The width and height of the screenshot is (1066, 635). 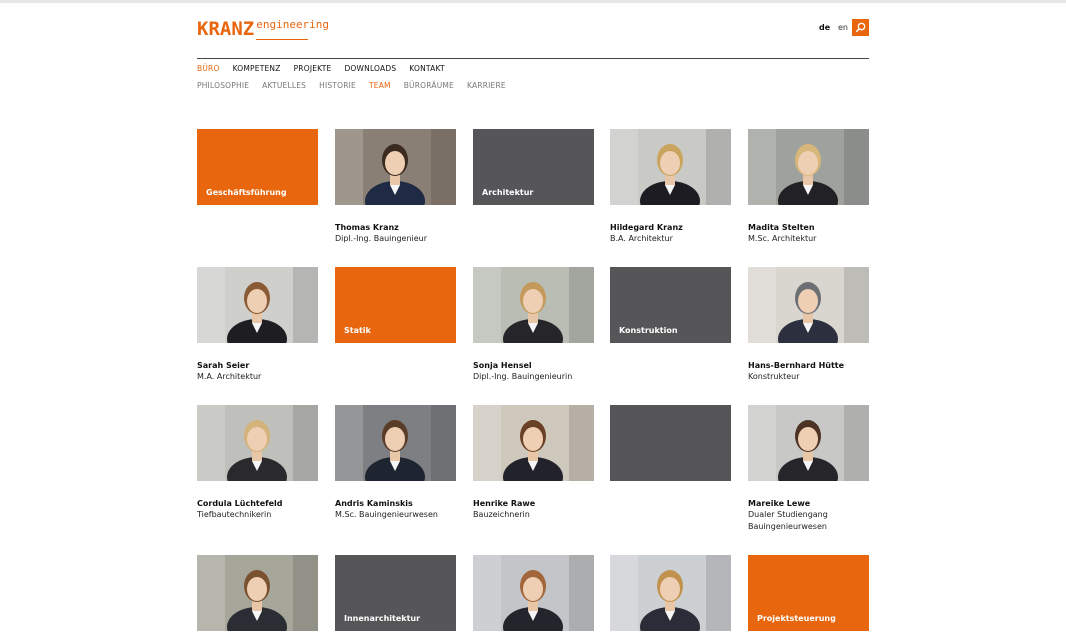 What do you see at coordinates (223, 85) in the screenshot?
I see `subnav-item-philosophie: PHILOSOPHIE` at bounding box center [223, 85].